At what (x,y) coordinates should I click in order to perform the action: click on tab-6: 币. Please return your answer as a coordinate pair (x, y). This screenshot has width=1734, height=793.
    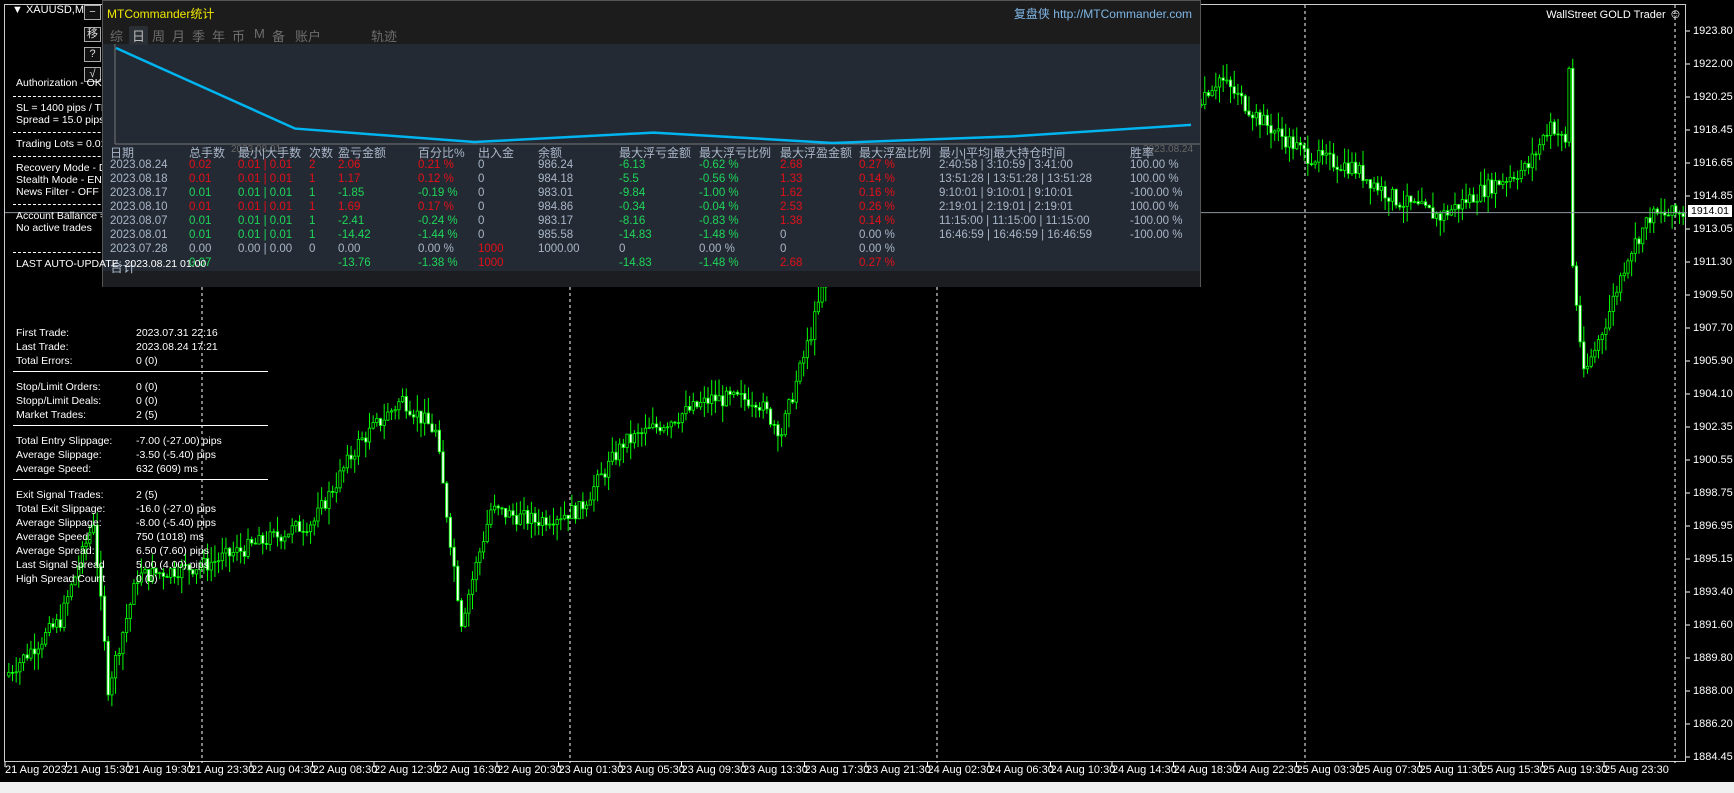
    Looking at the image, I should click on (238, 35).